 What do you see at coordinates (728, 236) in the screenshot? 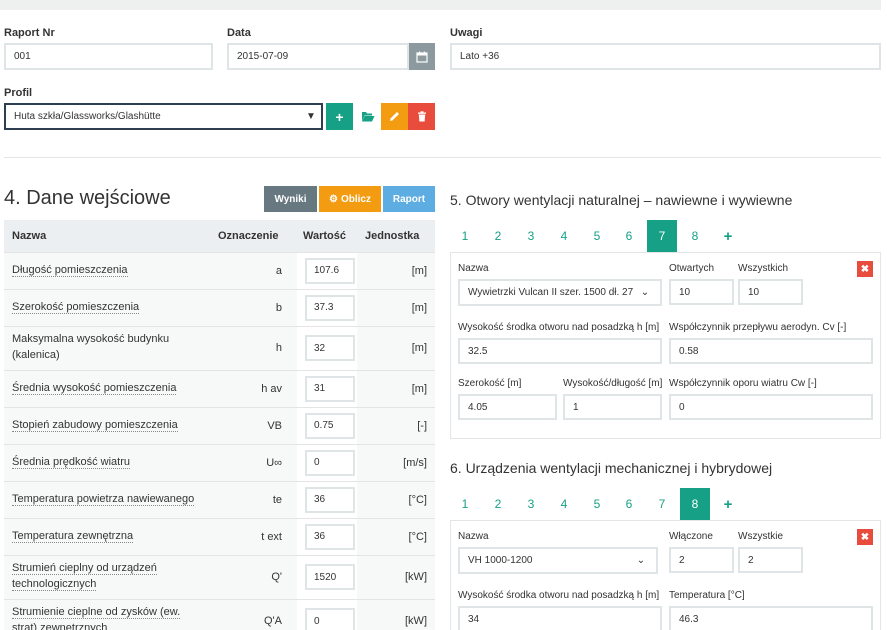
I see `openings-add-tab: +` at bounding box center [728, 236].